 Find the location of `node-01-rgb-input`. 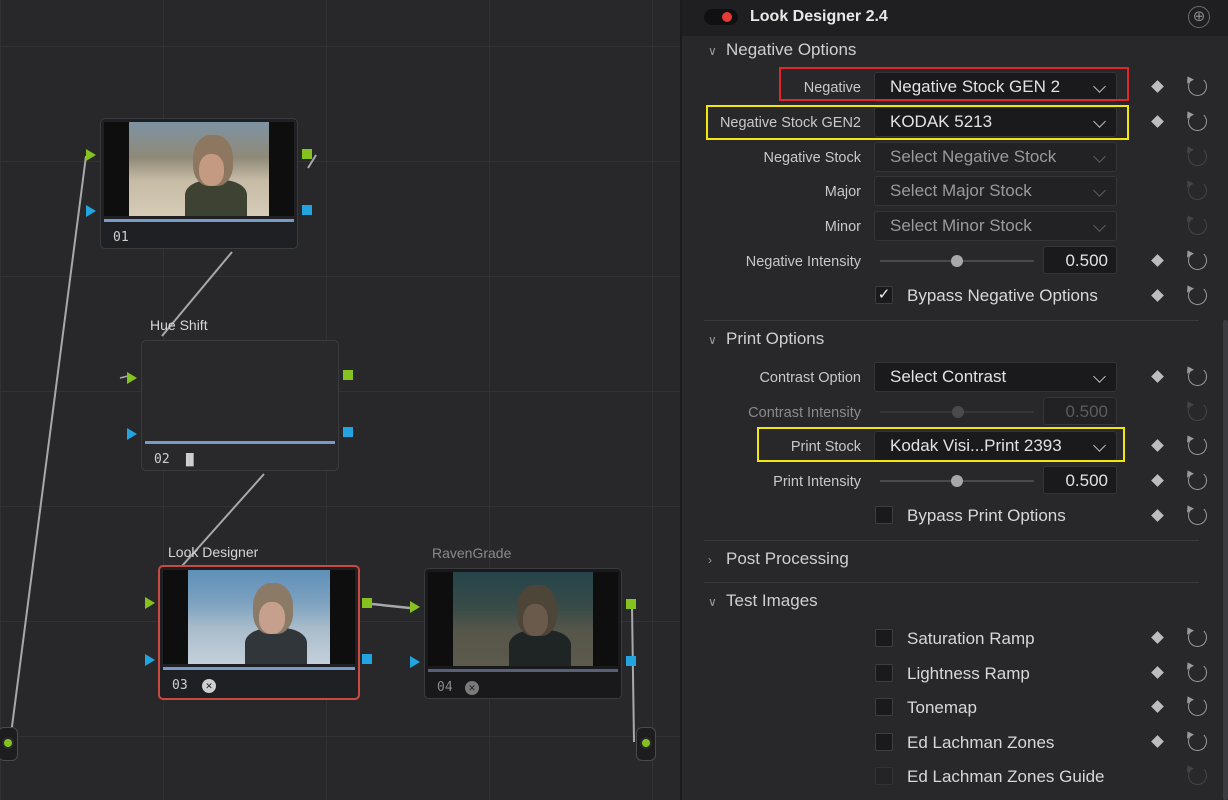

node-01-rgb-input is located at coordinates (91, 155).